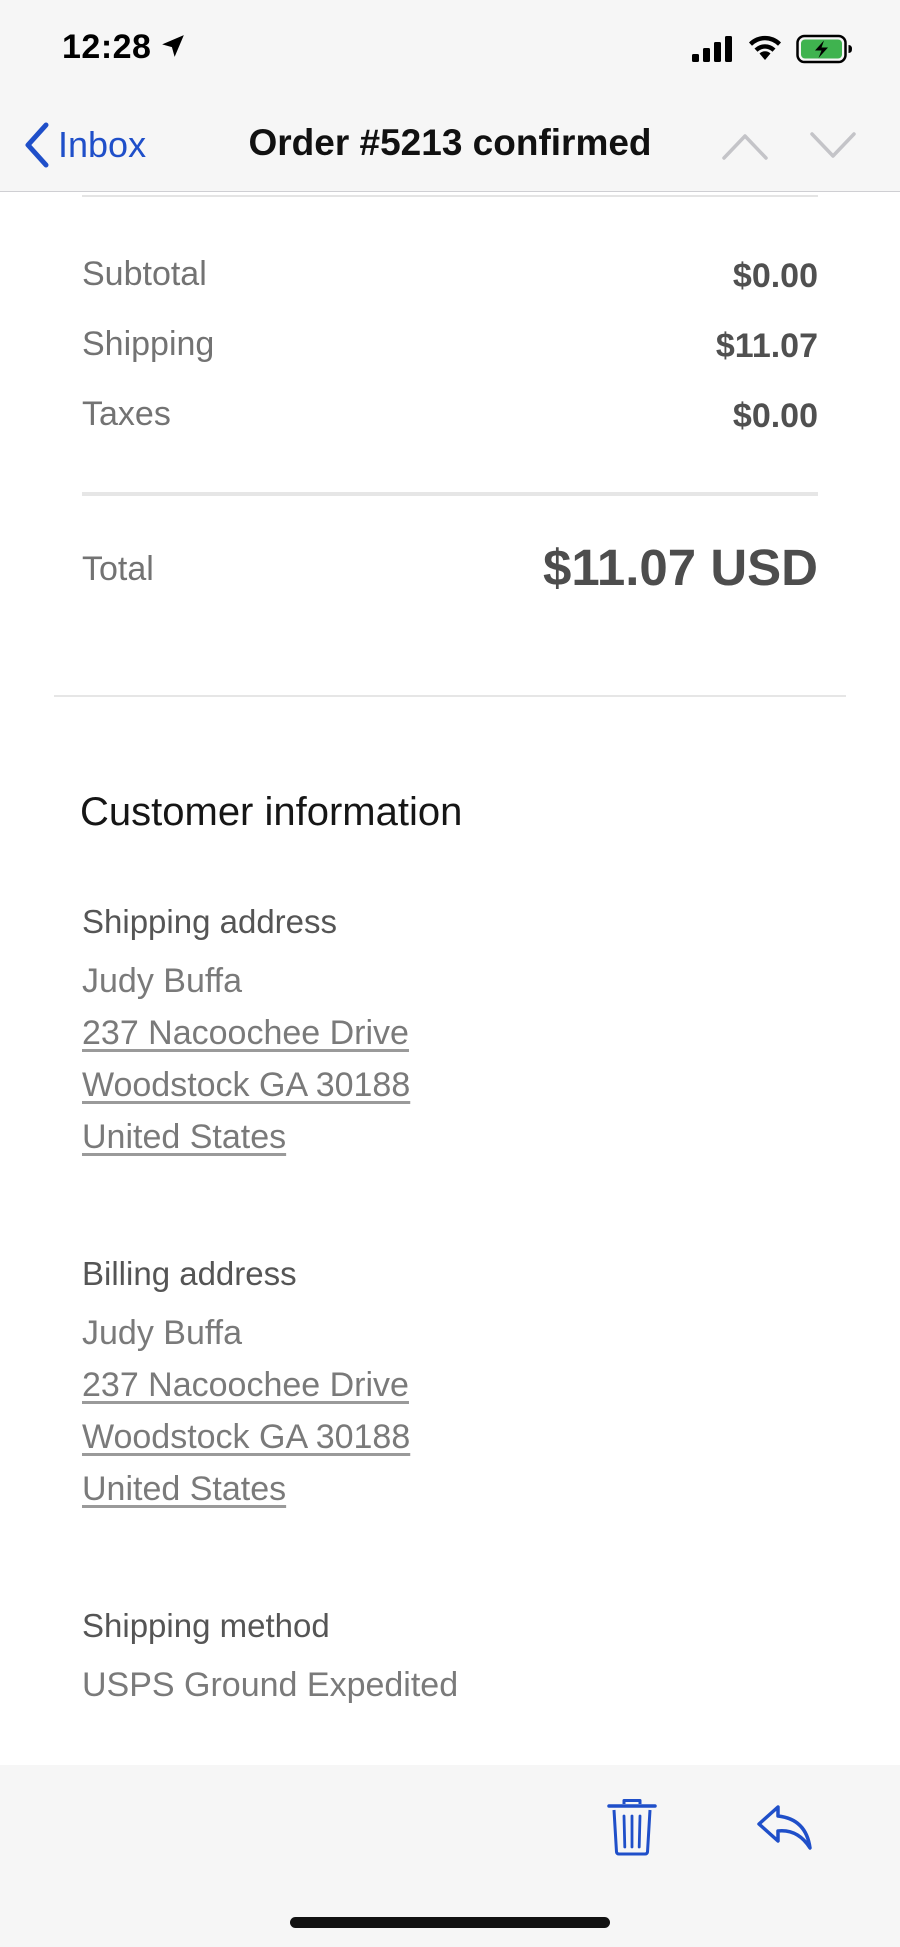  Describe the element at coordinates (712, 49) in the screenshot. I see `cellular-signal-icon` at that location.